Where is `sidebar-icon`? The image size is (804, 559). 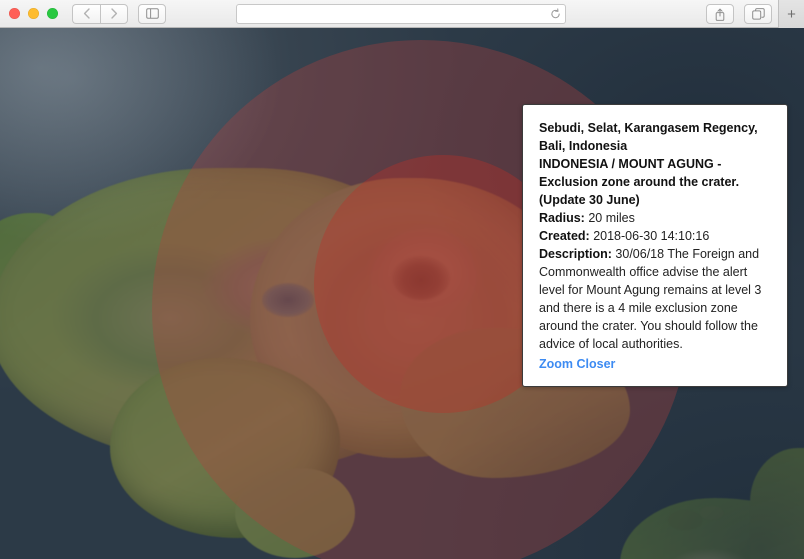
sidebar-icon is located at coordinates (152, 13).